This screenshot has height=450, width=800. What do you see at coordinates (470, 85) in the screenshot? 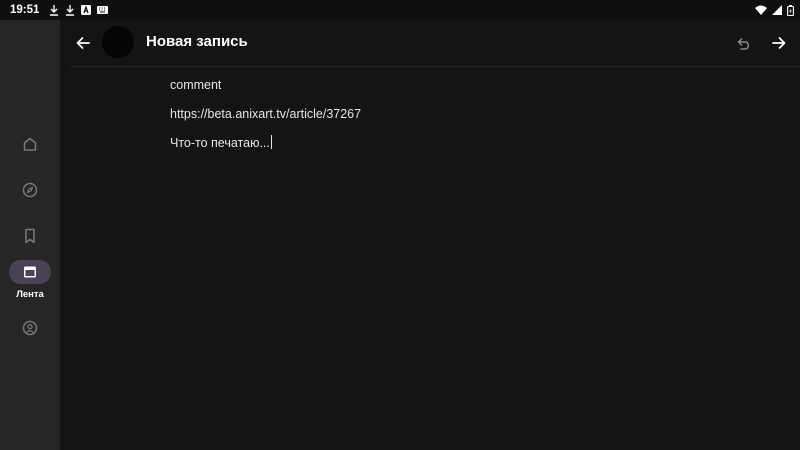
I see `editor-line-comment: comment` at bounding box center [470, 85].